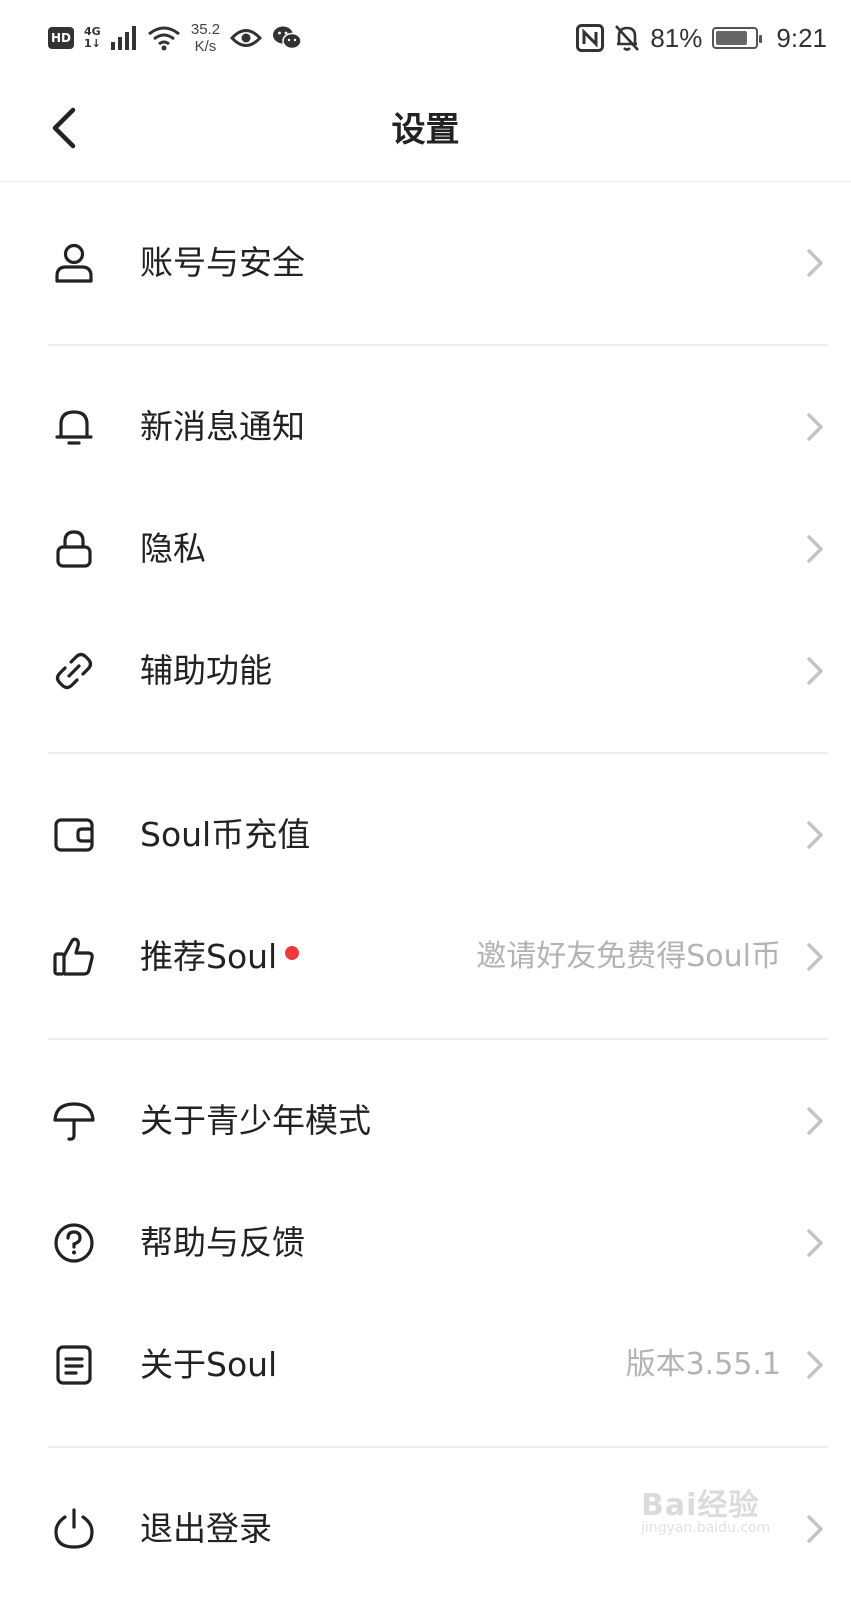 This screenshot has height=1600, width=851. What do you see at coordinates (801, 37) in the screenshot?
I see `status-time: 9:21` at bounding box center [801, 37].